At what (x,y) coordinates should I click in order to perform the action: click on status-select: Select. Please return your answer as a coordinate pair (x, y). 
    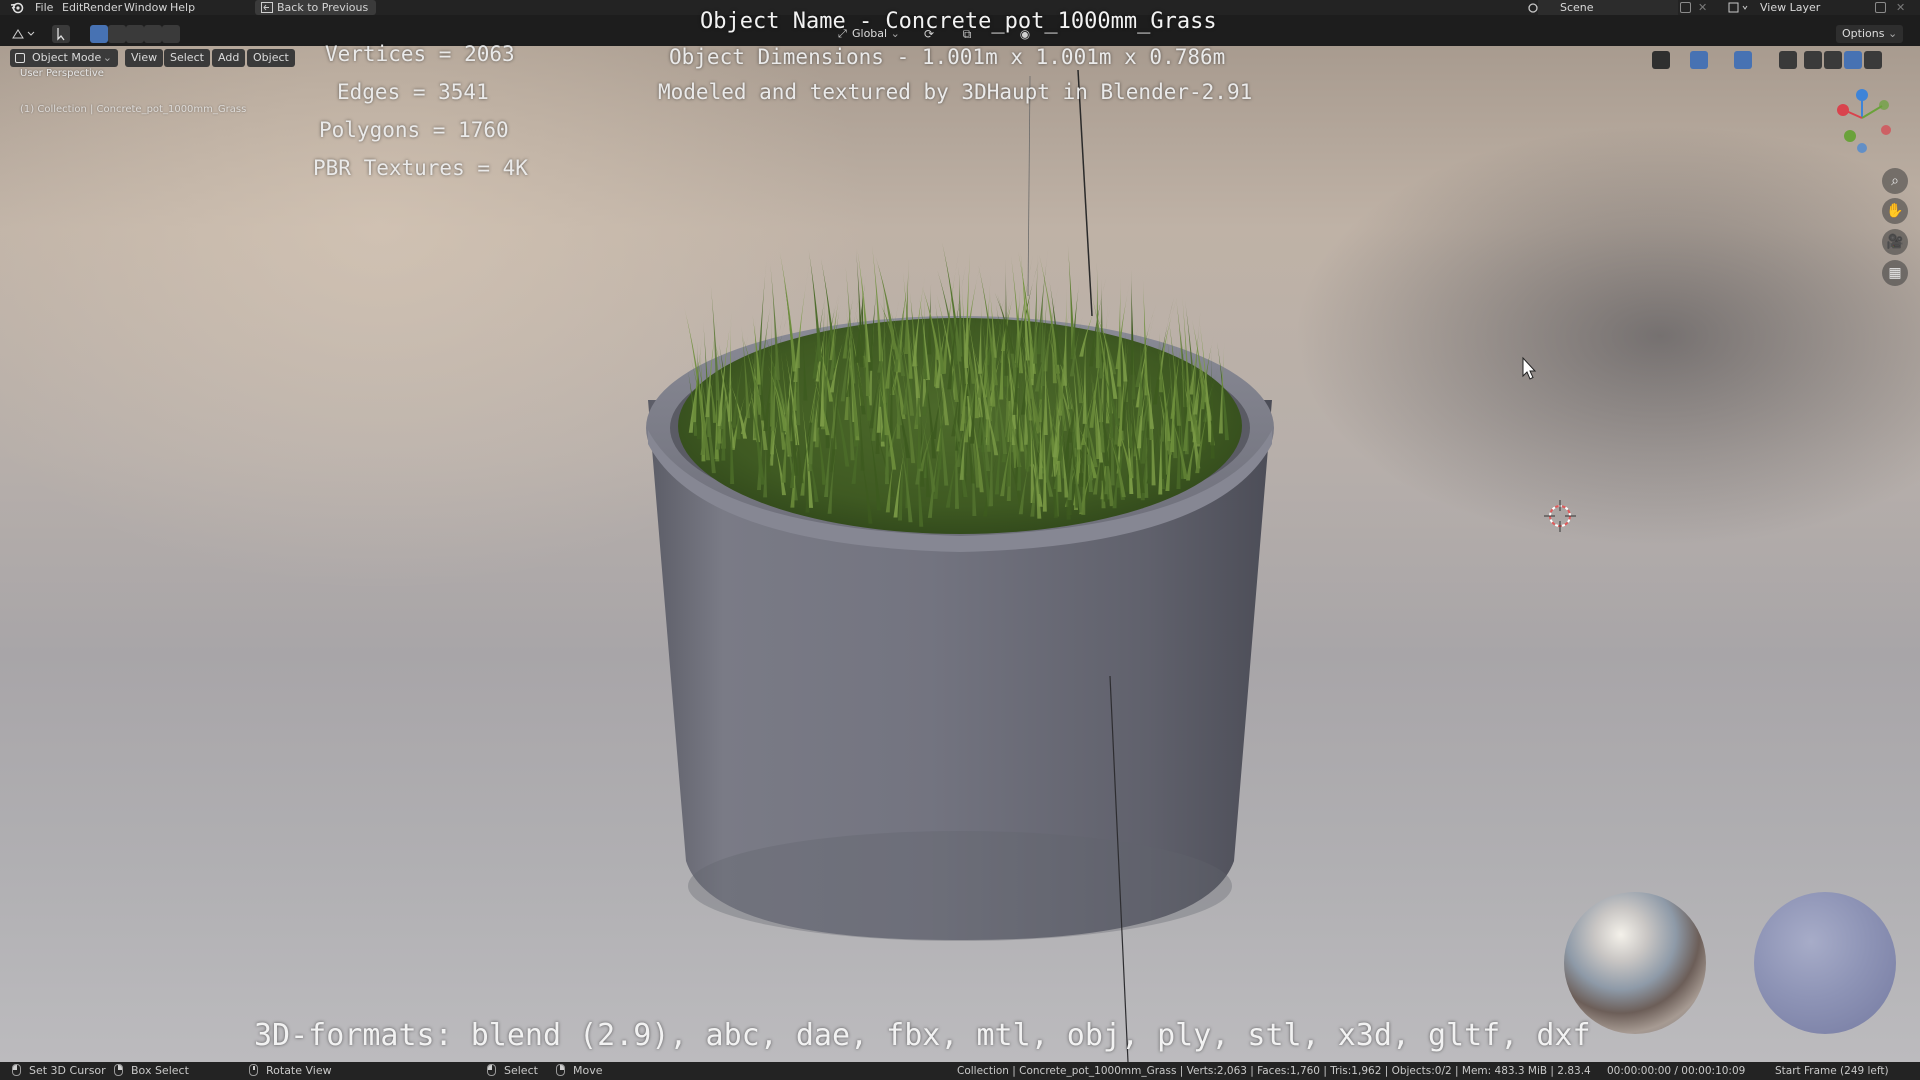
    Looking at the image, I should click on (512, 1071).